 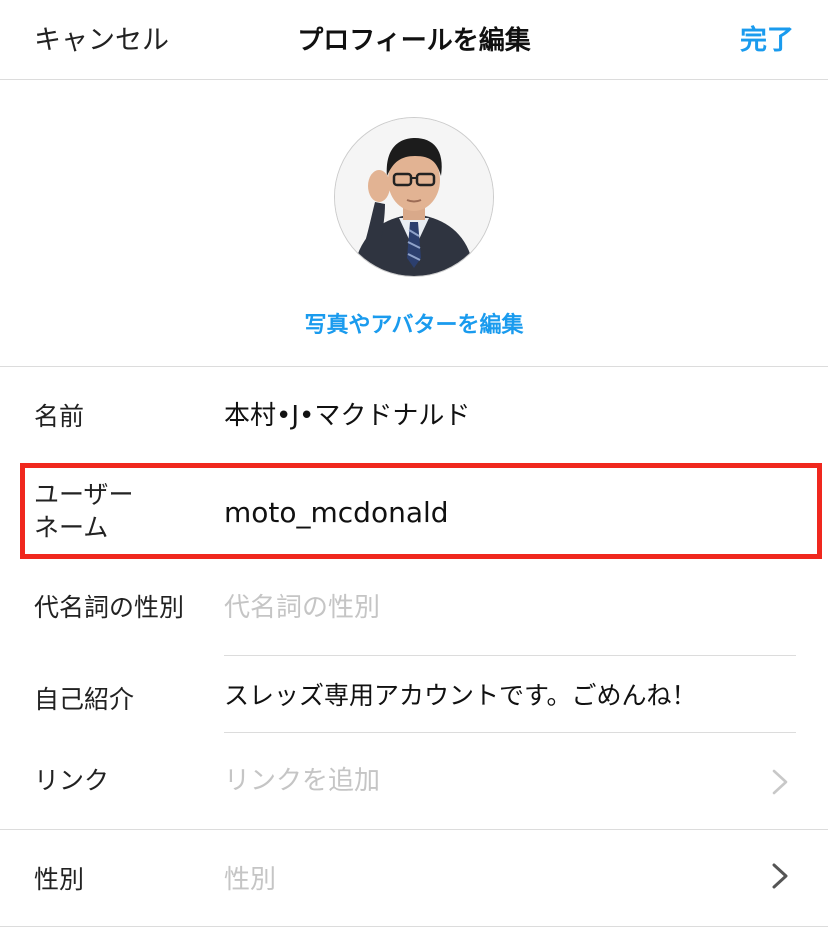 I want to click on pronouns-field: 代名詞の性別, so click(x=302, y=608).